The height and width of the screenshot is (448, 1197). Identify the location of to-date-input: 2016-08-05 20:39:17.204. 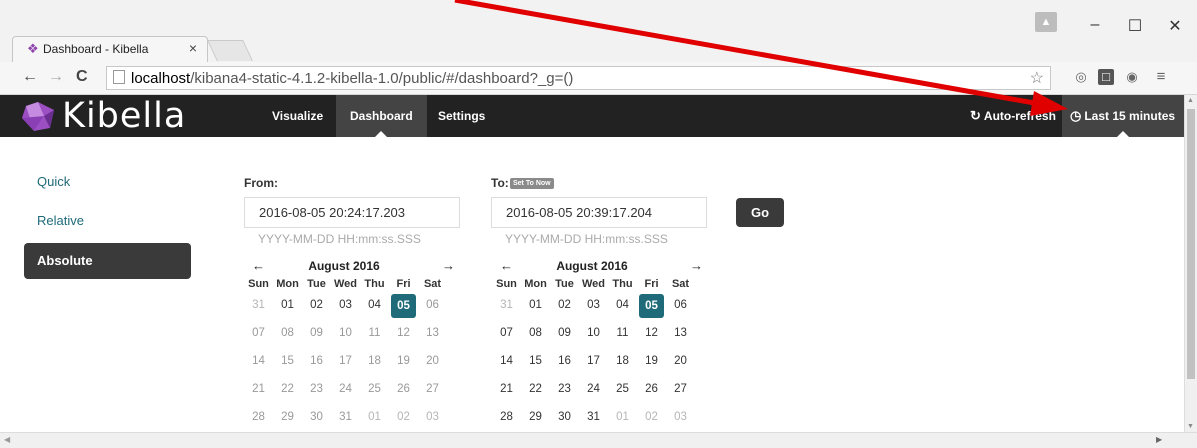
(599, 212).